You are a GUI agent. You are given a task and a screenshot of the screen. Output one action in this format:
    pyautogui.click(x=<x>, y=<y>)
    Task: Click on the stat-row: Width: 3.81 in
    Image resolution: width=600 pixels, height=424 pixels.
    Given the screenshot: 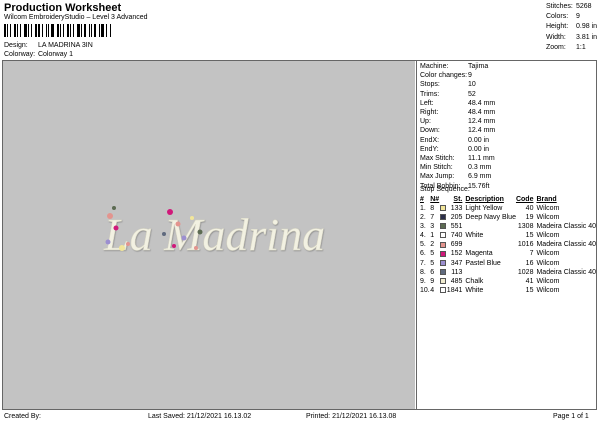 What is the action you would take?
    pyautogui.click(x=571, y=38)
    